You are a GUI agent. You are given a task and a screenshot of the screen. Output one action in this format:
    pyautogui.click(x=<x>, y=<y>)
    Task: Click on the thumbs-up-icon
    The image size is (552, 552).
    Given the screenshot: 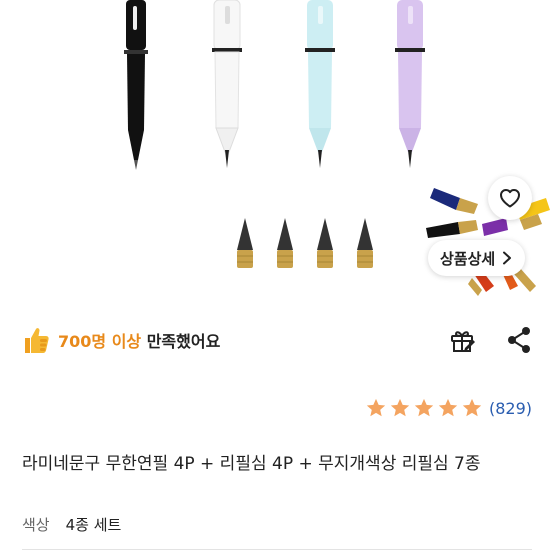 What is the action you would take?
    pyautogui.click(x=37, y=340)
    